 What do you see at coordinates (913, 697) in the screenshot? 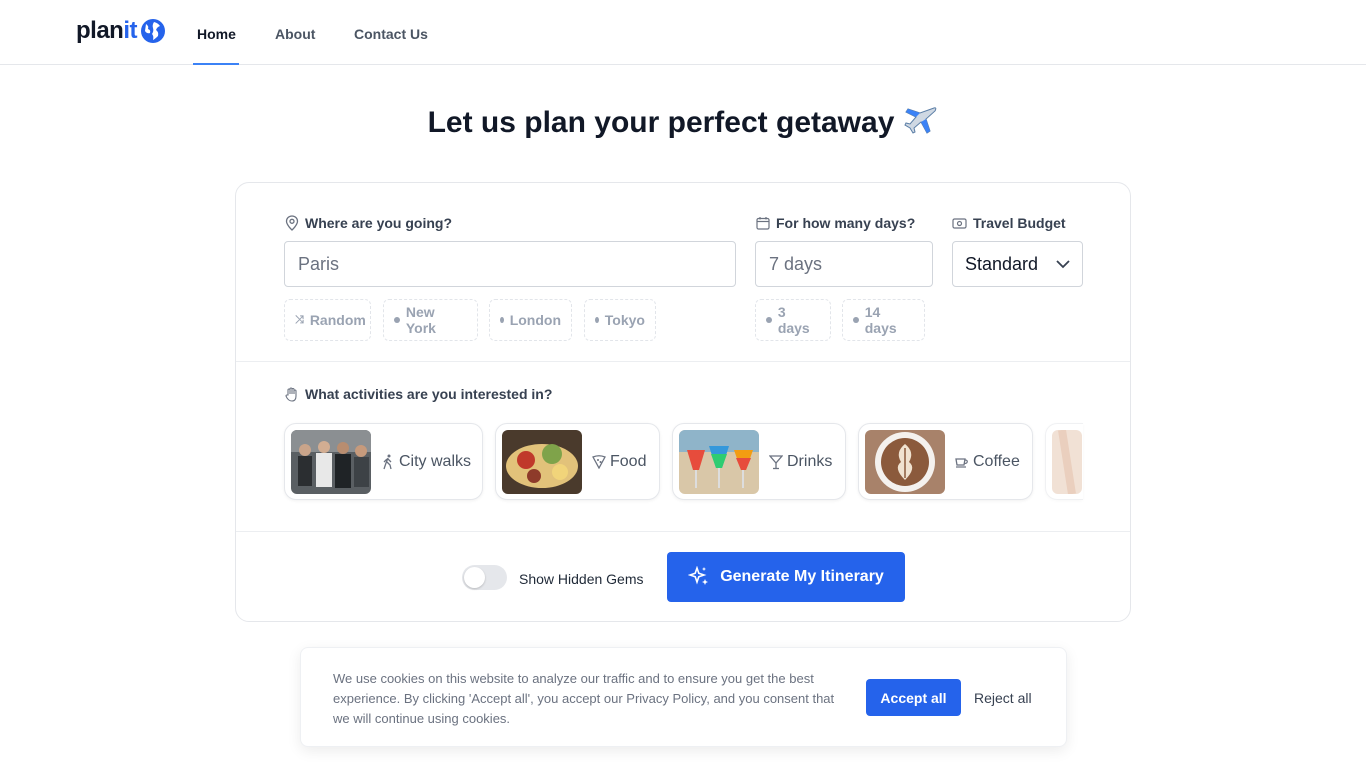
I see `accept-cookies-button: Accept all` at bounding box center [913, 697].